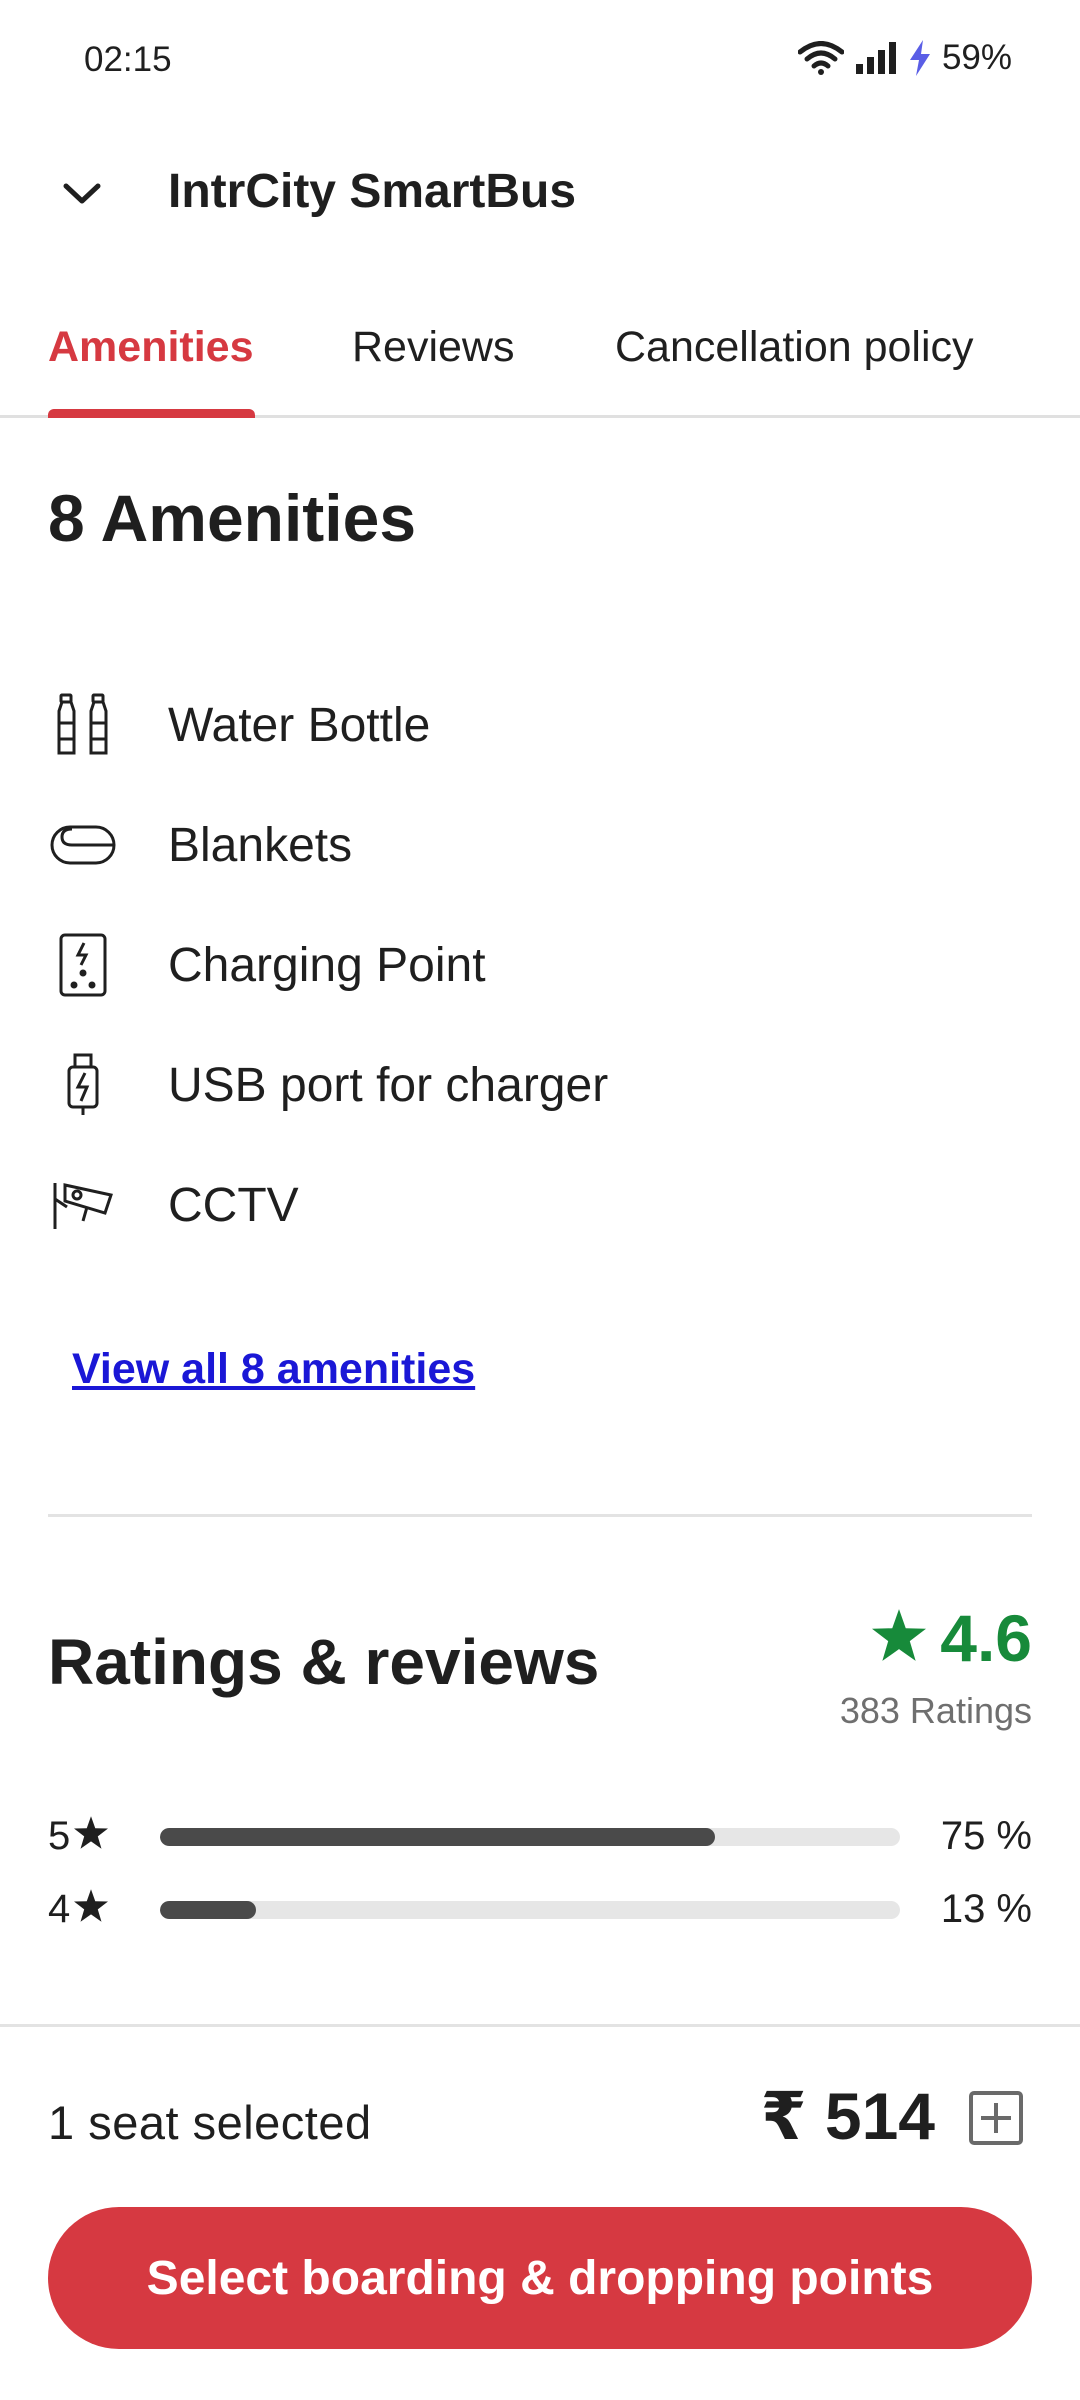 This screenshot has height=2400, width=1080. I want to click on charging-icon, so click(920, 58).